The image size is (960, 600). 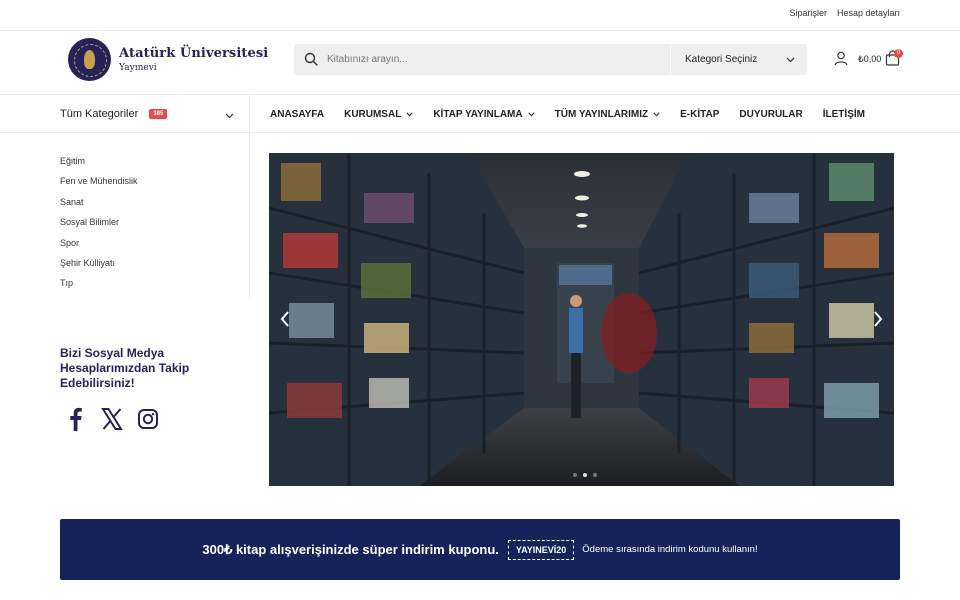 What do you see at coordinates (194, 53) in the screenshot?
I see `logo-name: Atatürk Üniversitesi` at bounding box center [194, 53].